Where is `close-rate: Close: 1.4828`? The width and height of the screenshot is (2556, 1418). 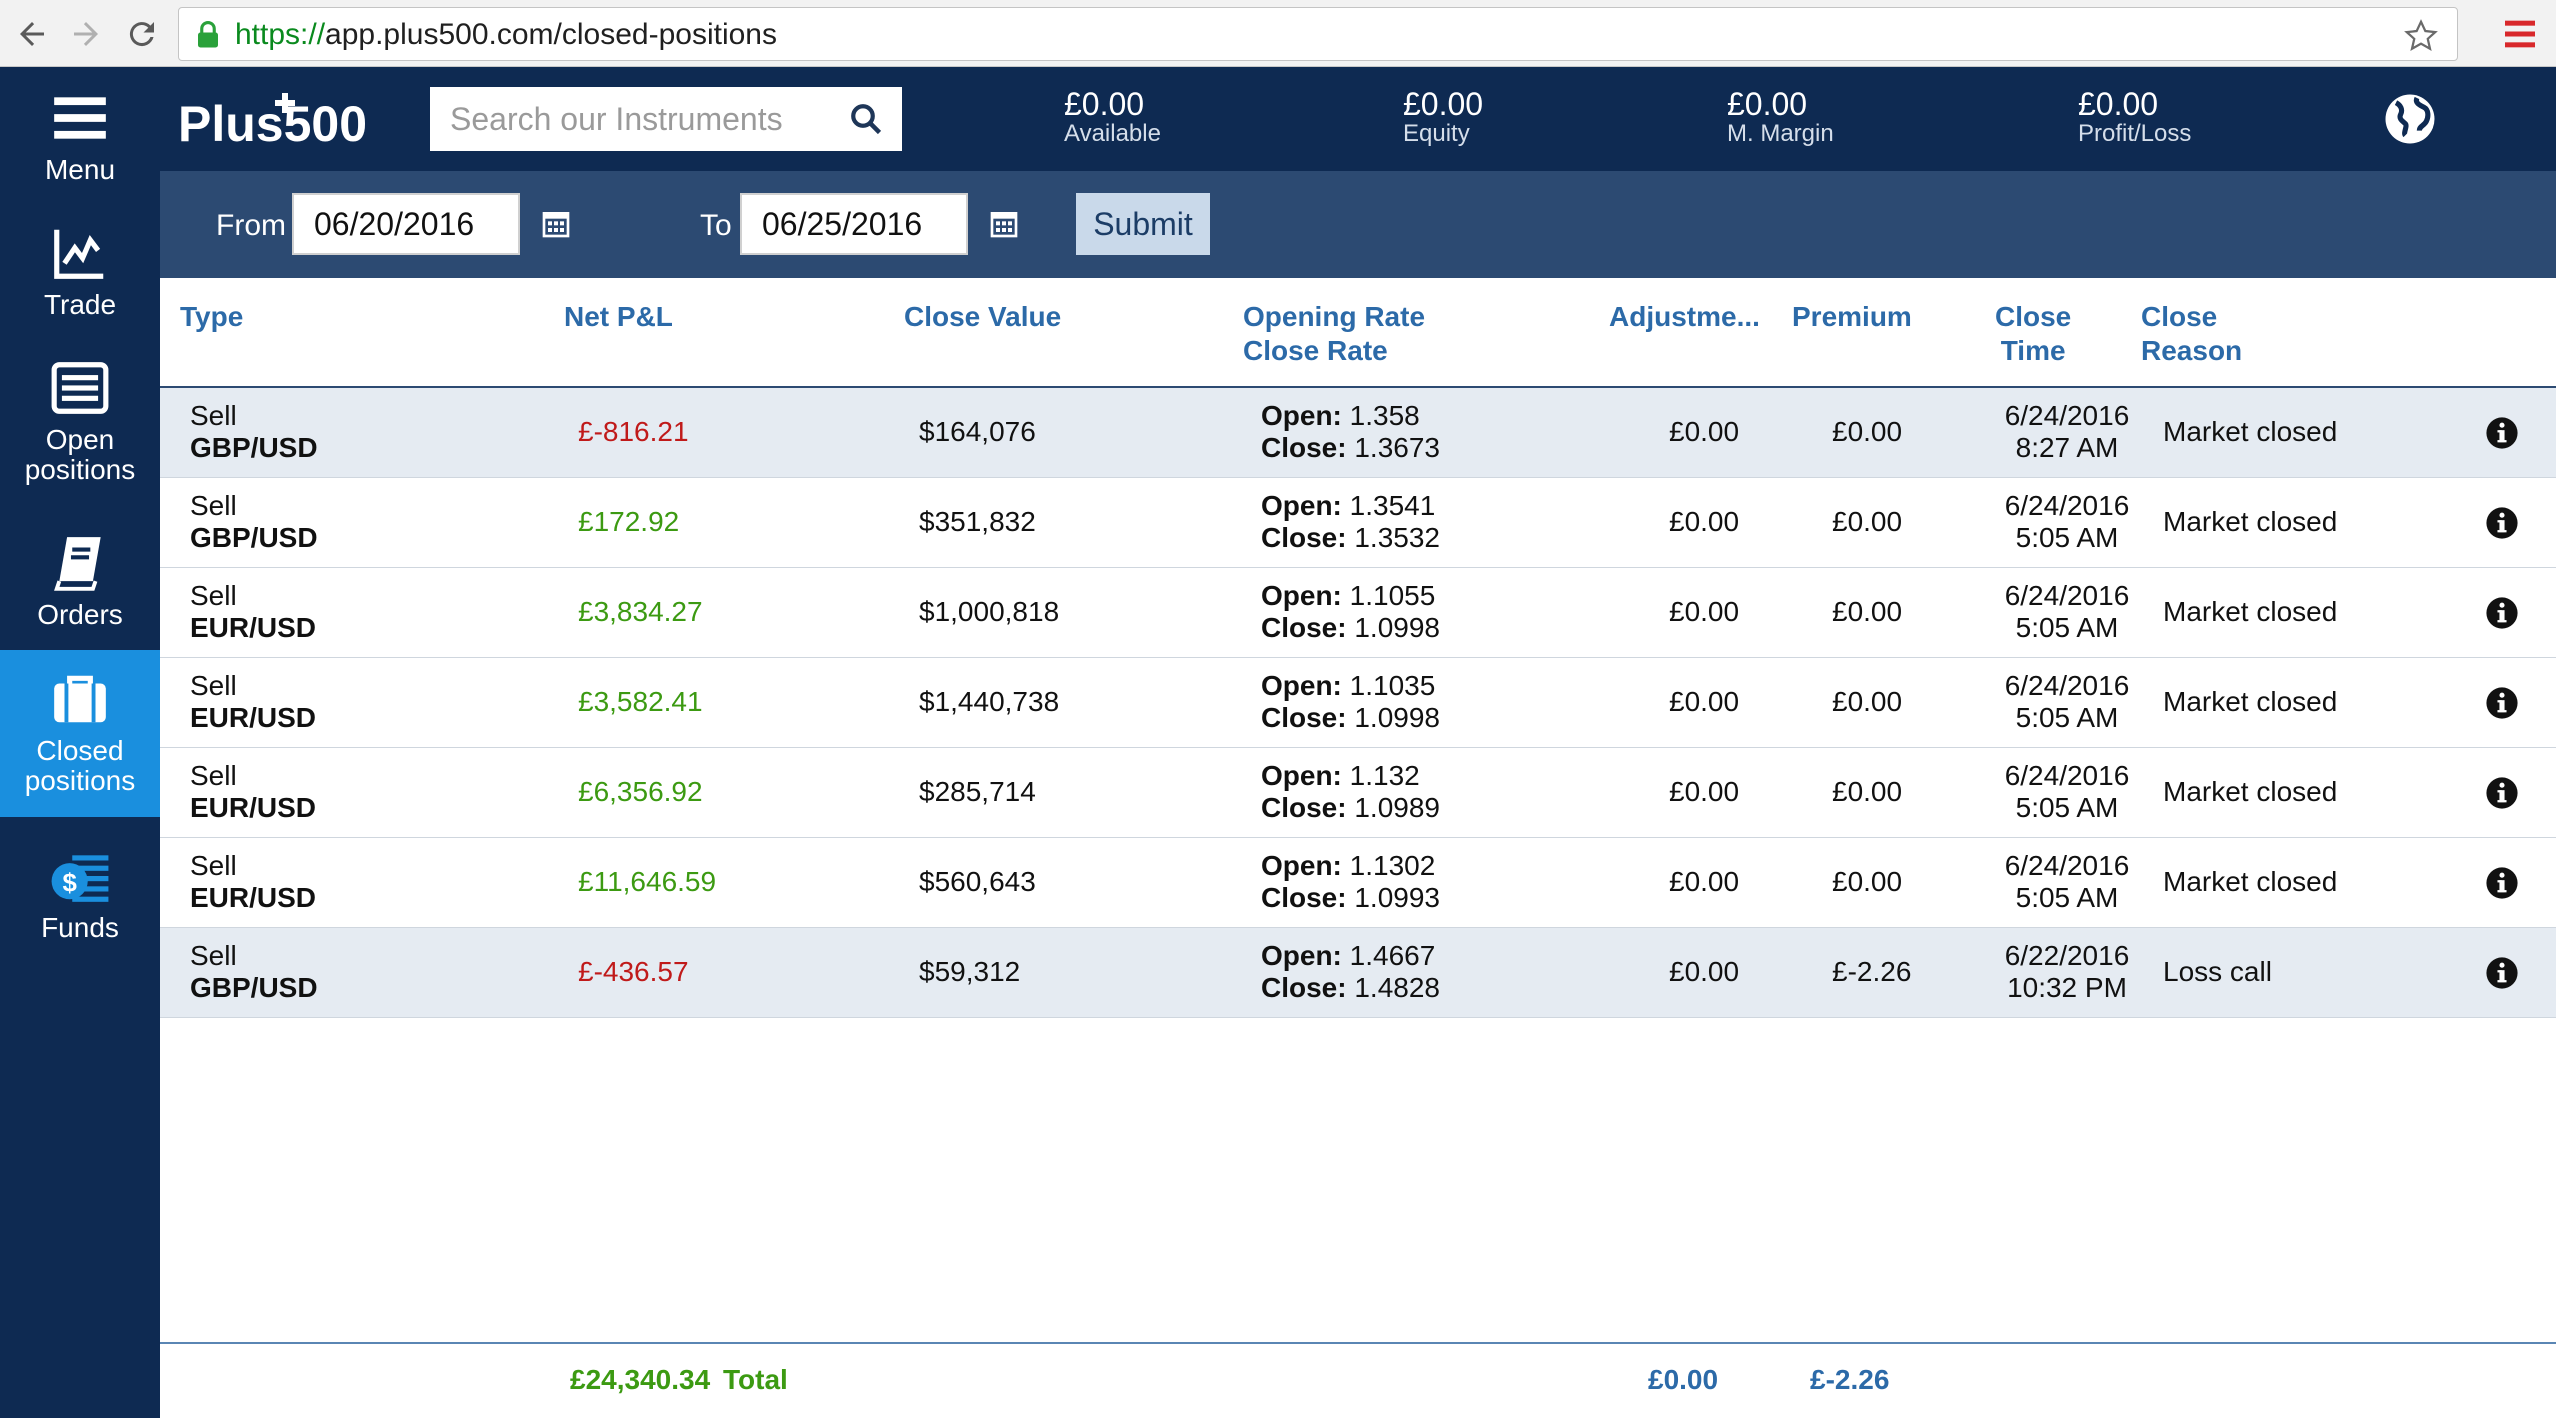
close-rate: Close: 1.4828 is located at coordinates (1350, 988).